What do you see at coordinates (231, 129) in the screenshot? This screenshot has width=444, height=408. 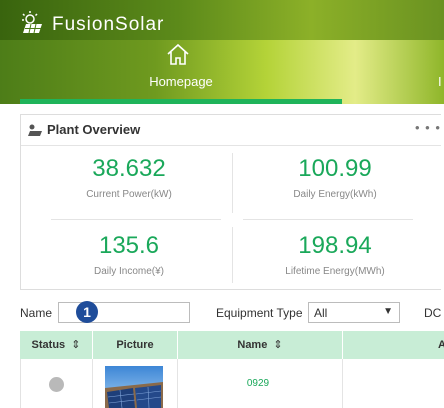 I see `card-header: Plant Overview • • •` at bounding box center [231, 129].